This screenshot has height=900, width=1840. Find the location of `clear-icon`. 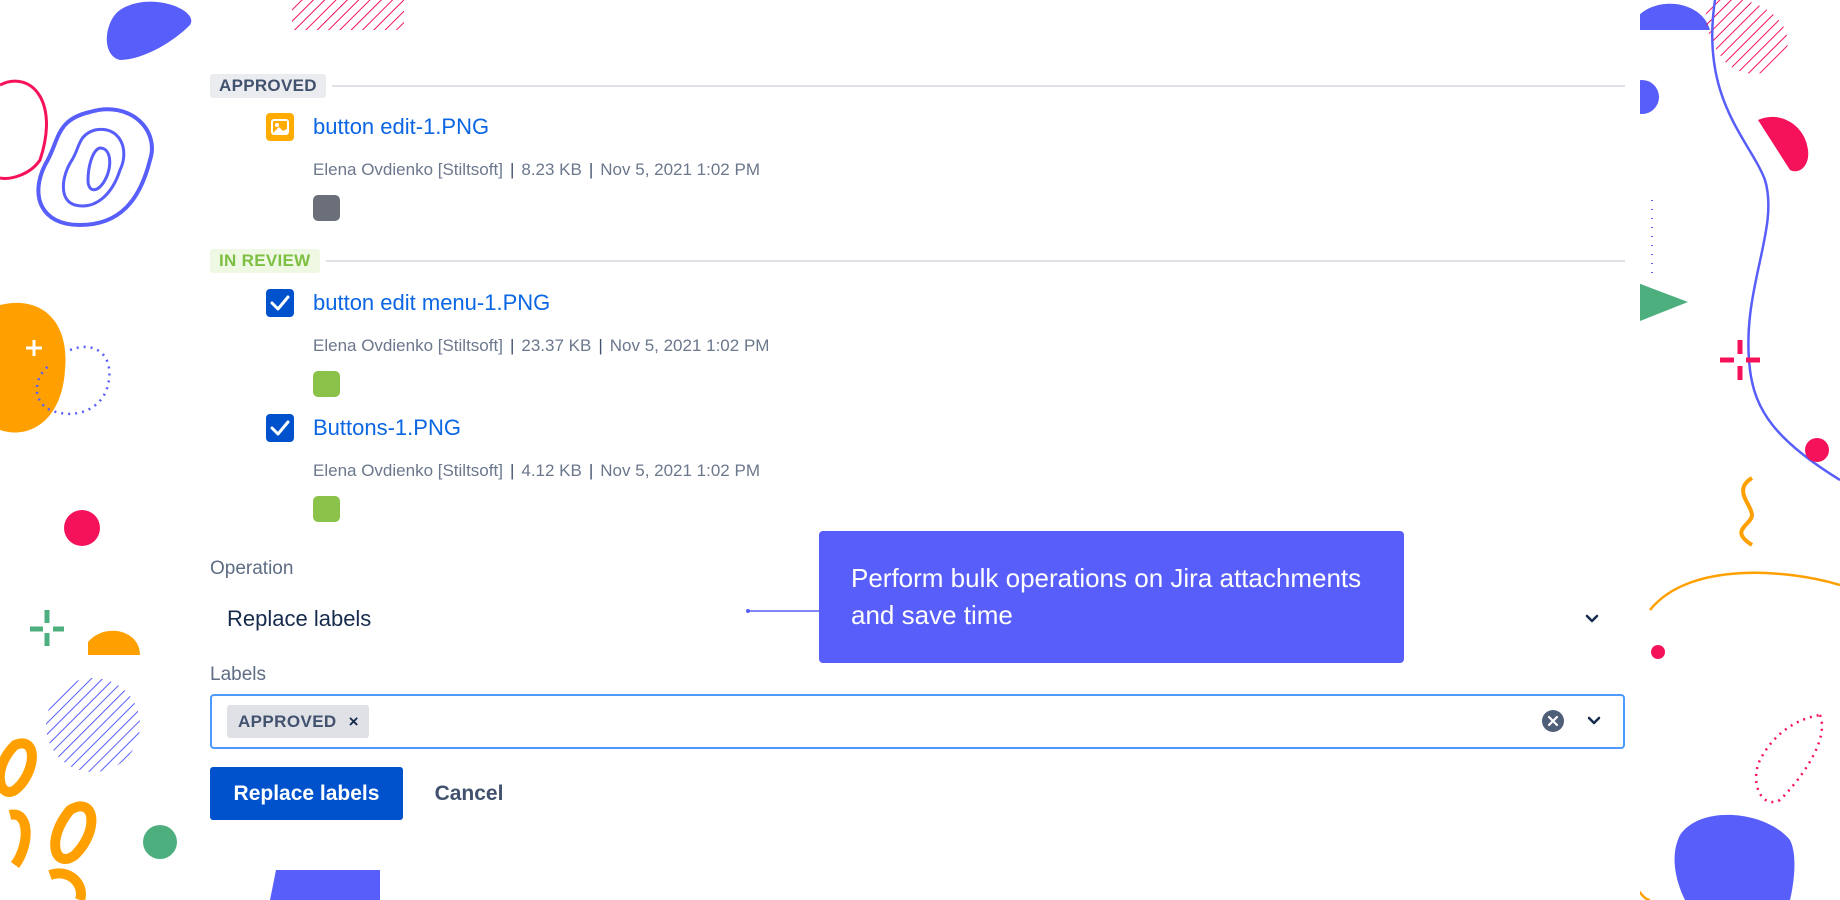

clear-icon is located at coordinates (1553, 721).